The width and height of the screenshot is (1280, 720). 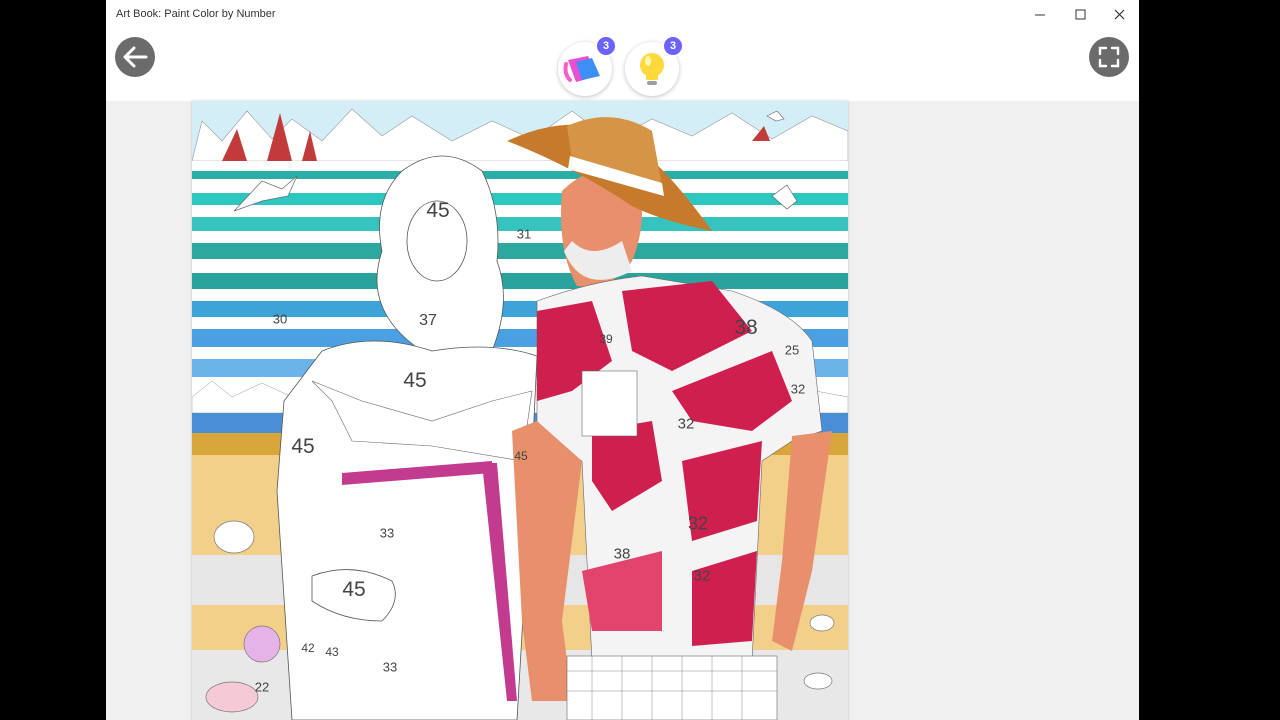 I want to click on maximize-button, so click(x=1080, y=14).